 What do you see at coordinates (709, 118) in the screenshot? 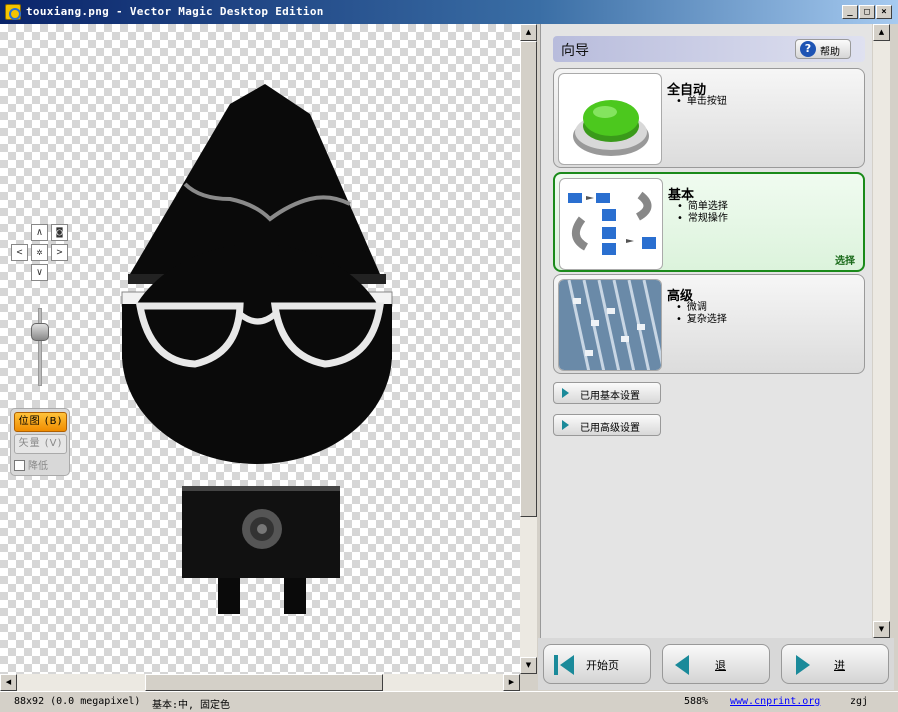
I see `option-fully-automatic: 全自动 单击按钮` at bounding box center [709, 118].